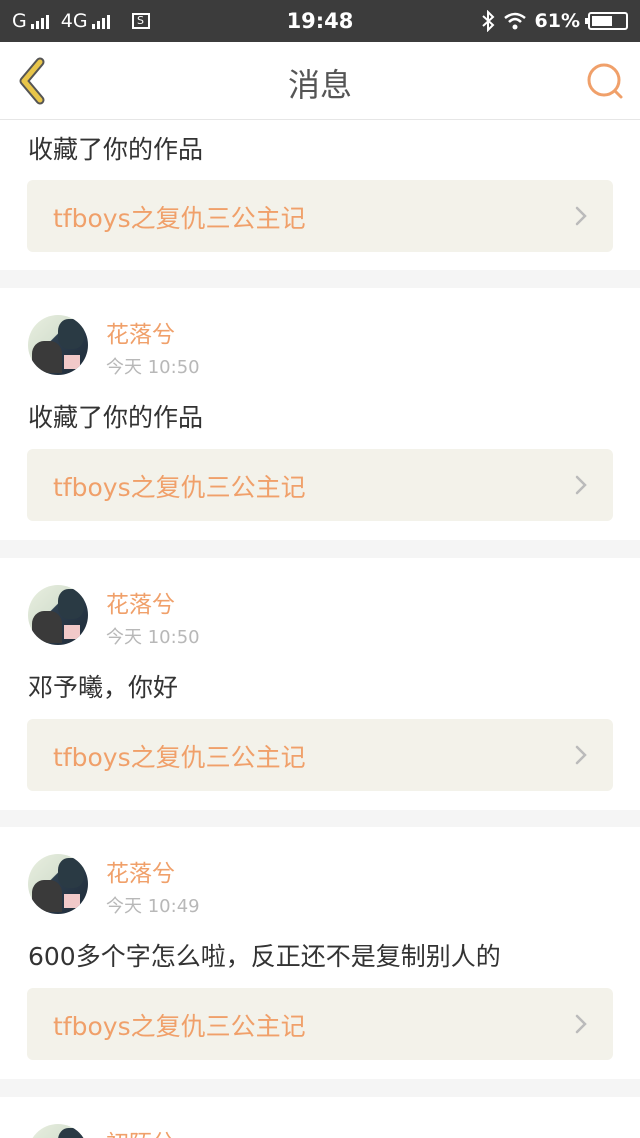  I want to click on bluetooth-icon, so click(487, 21).